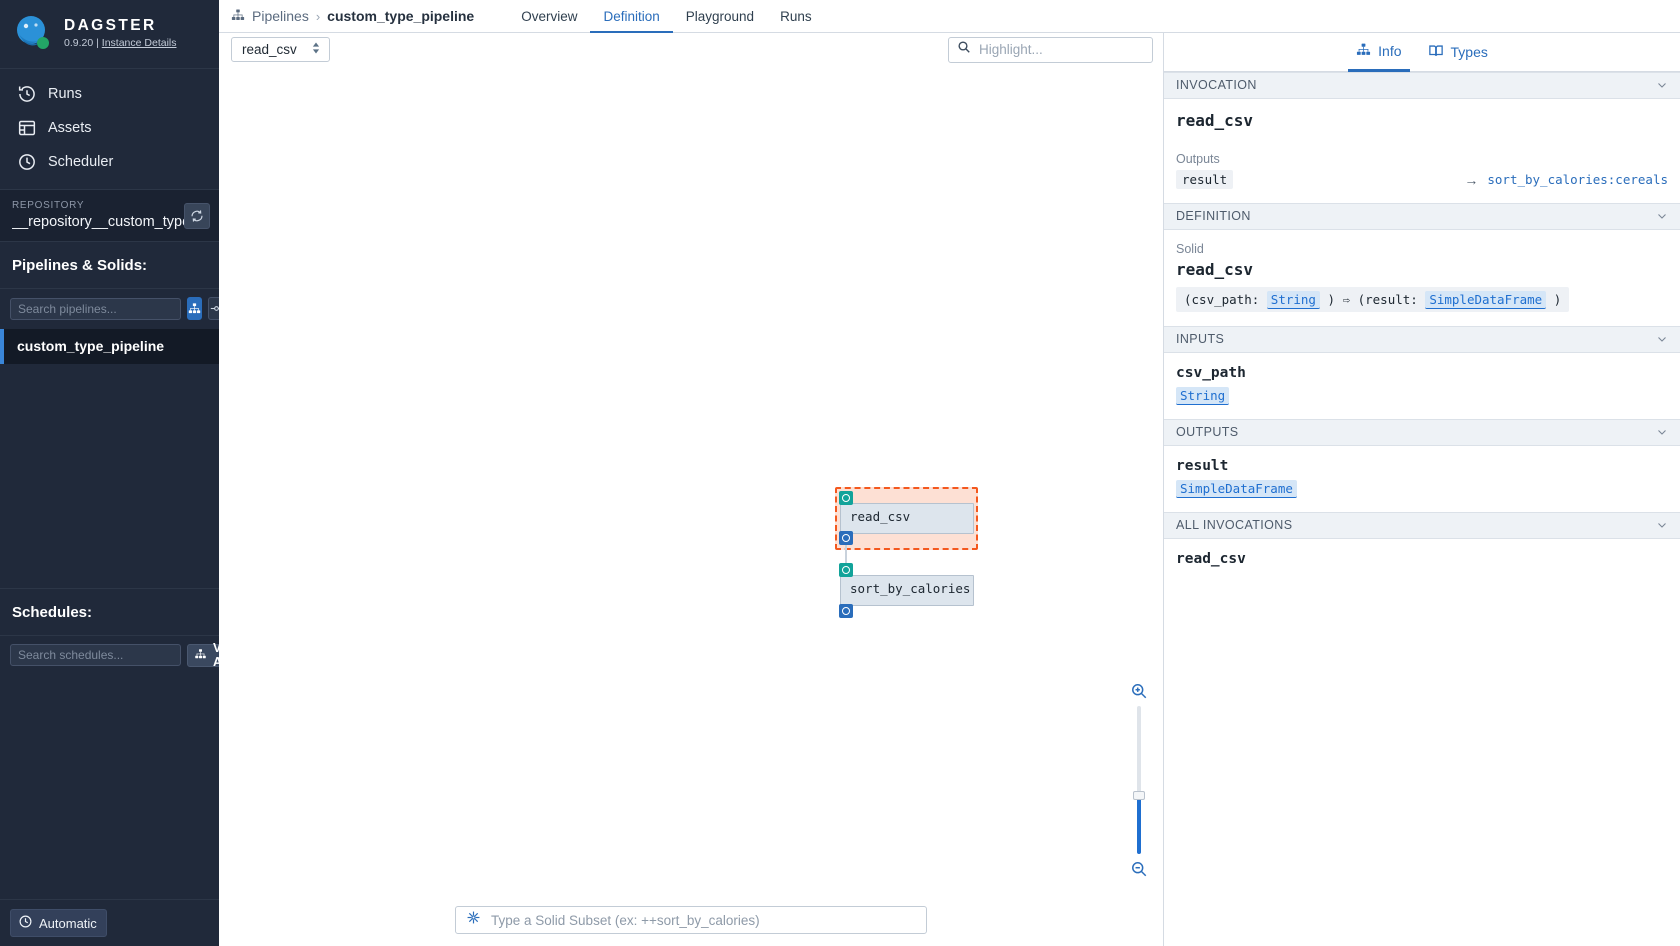  I want to click on zoom-in-icon, so click(1139, 691).